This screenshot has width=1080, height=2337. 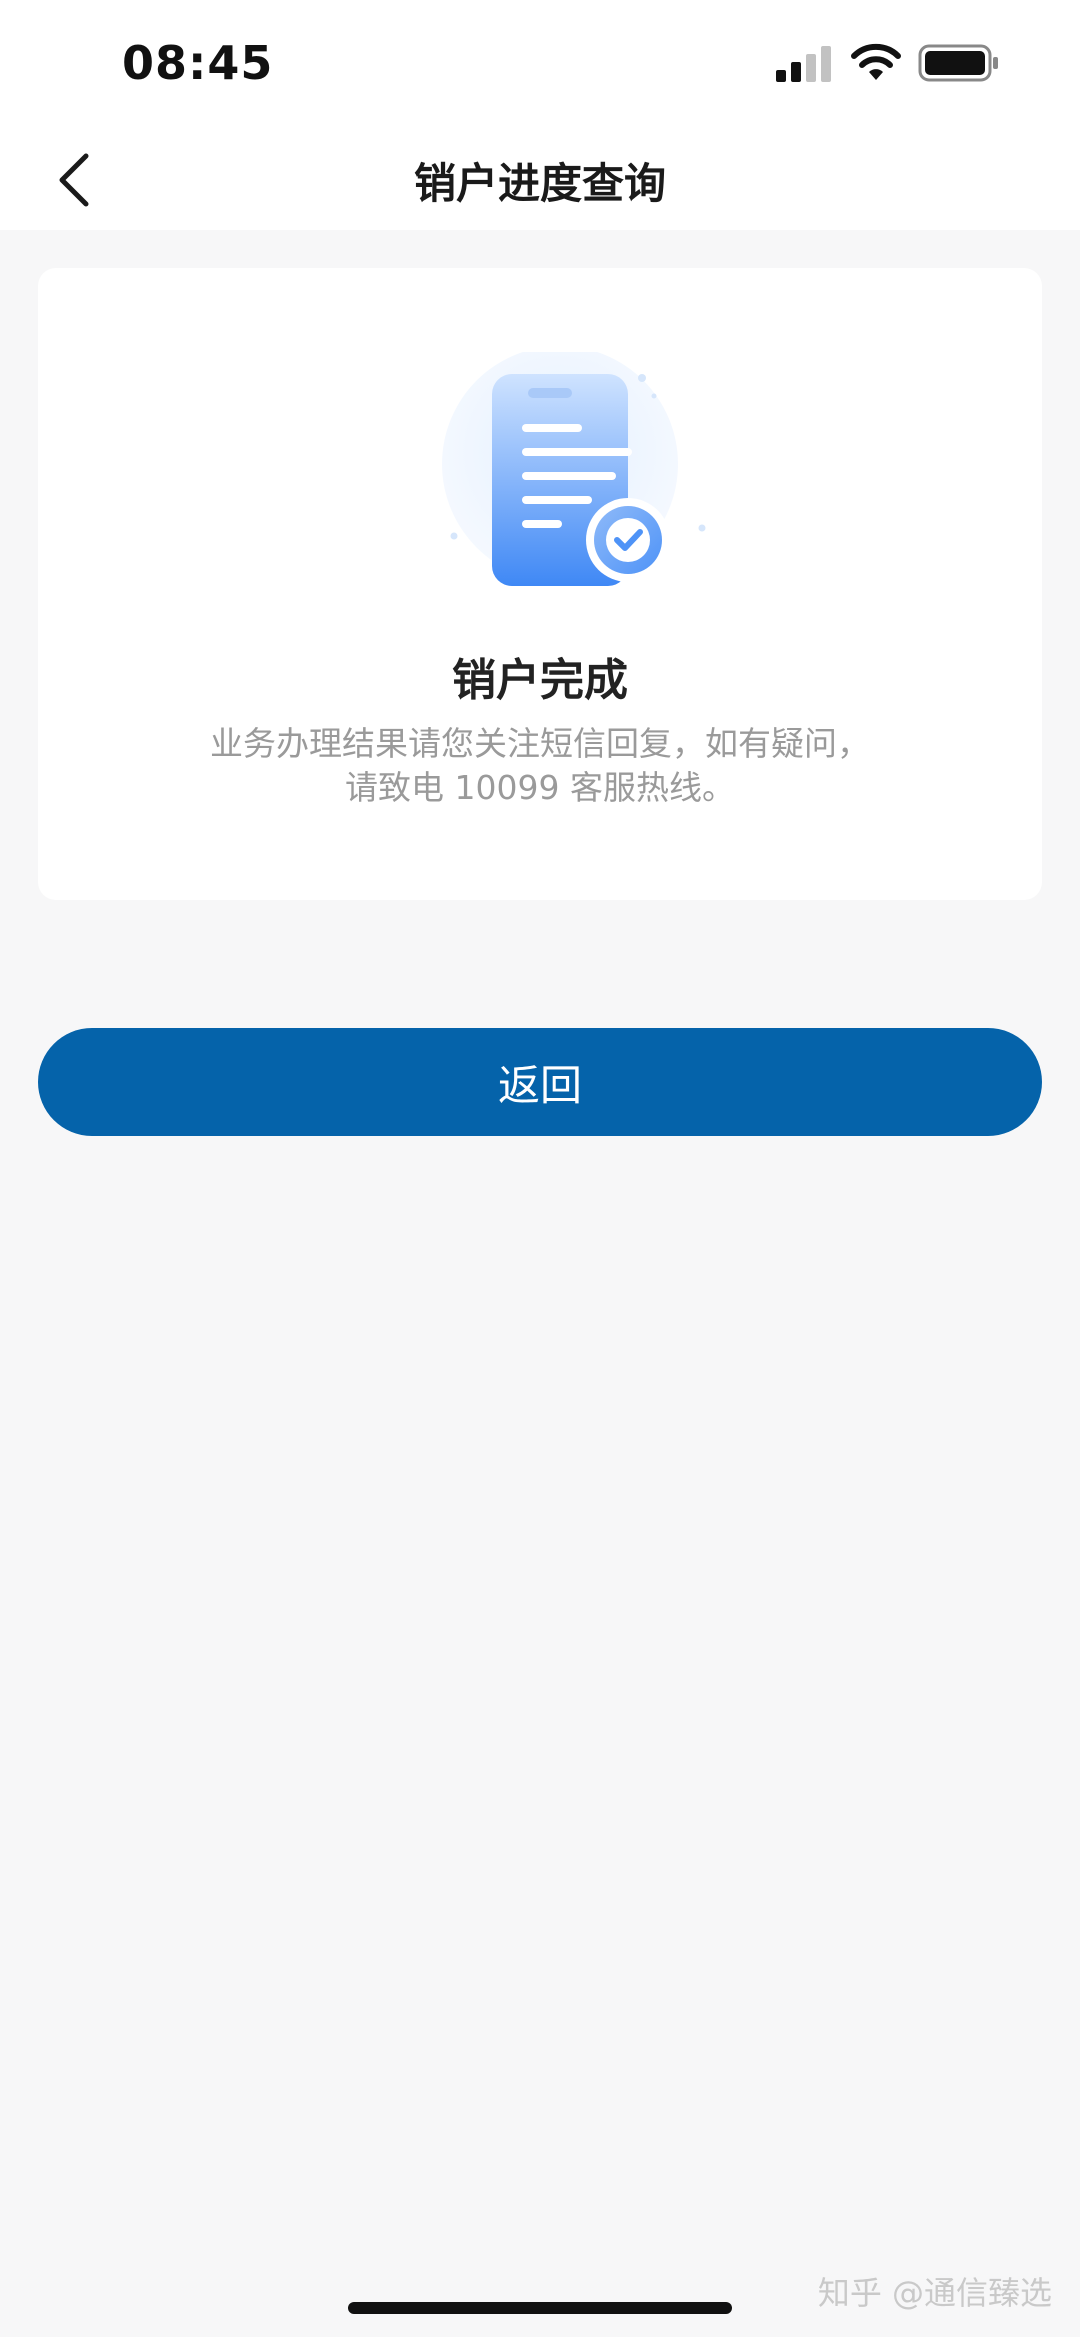 I want to click on result-title: 销户完成, so click(x=540, y=680).